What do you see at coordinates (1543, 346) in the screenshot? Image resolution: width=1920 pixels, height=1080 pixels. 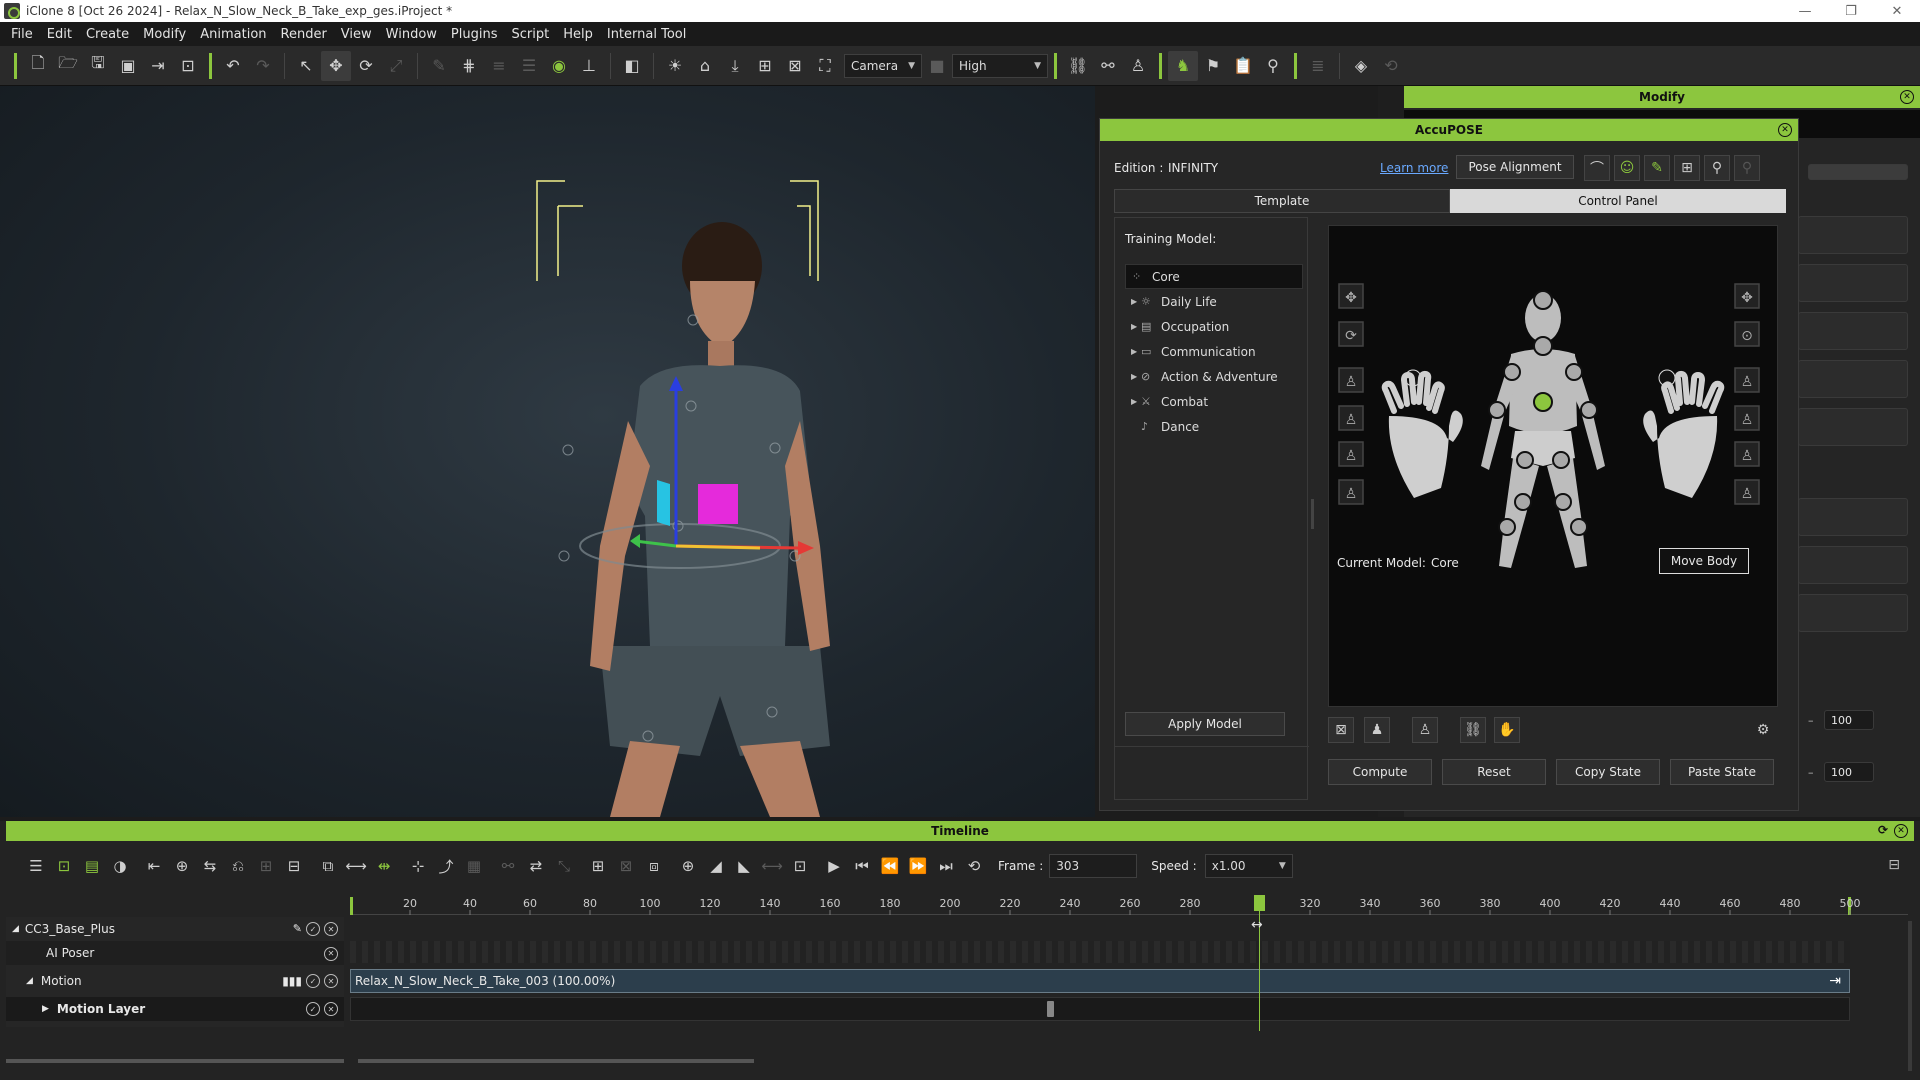 I see `joint-chest` at bounding box center [1543, 346].